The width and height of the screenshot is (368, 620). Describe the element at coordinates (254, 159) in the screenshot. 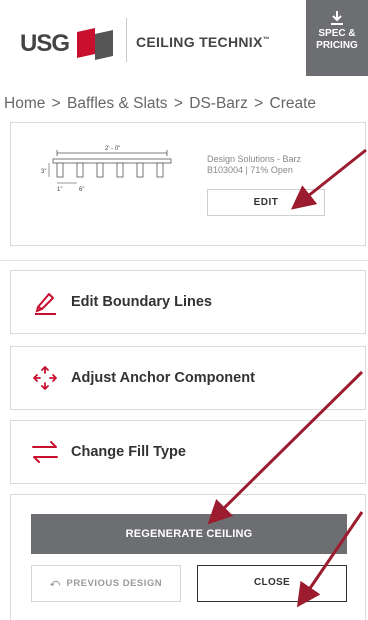

I see `product-name: Design Solutions - Barz` at that location.